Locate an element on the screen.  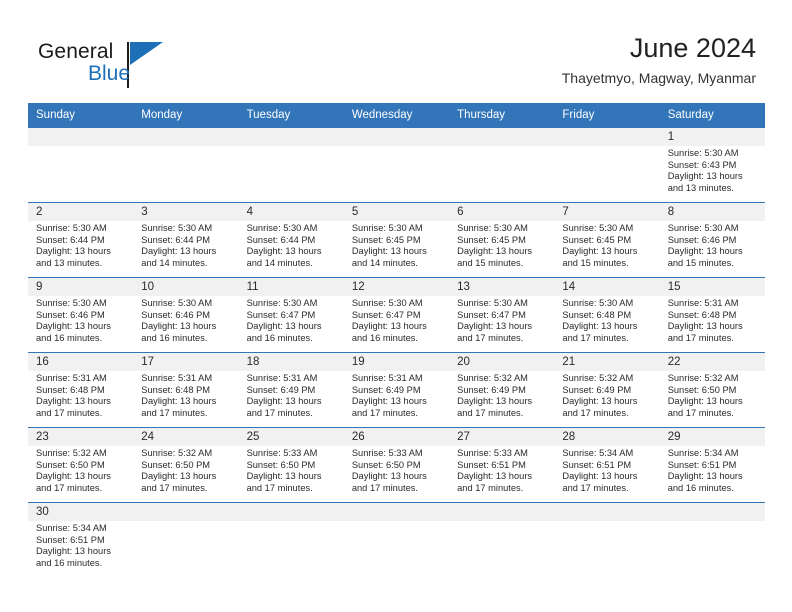
day-number: 13 is located at coordinates (502, 287).